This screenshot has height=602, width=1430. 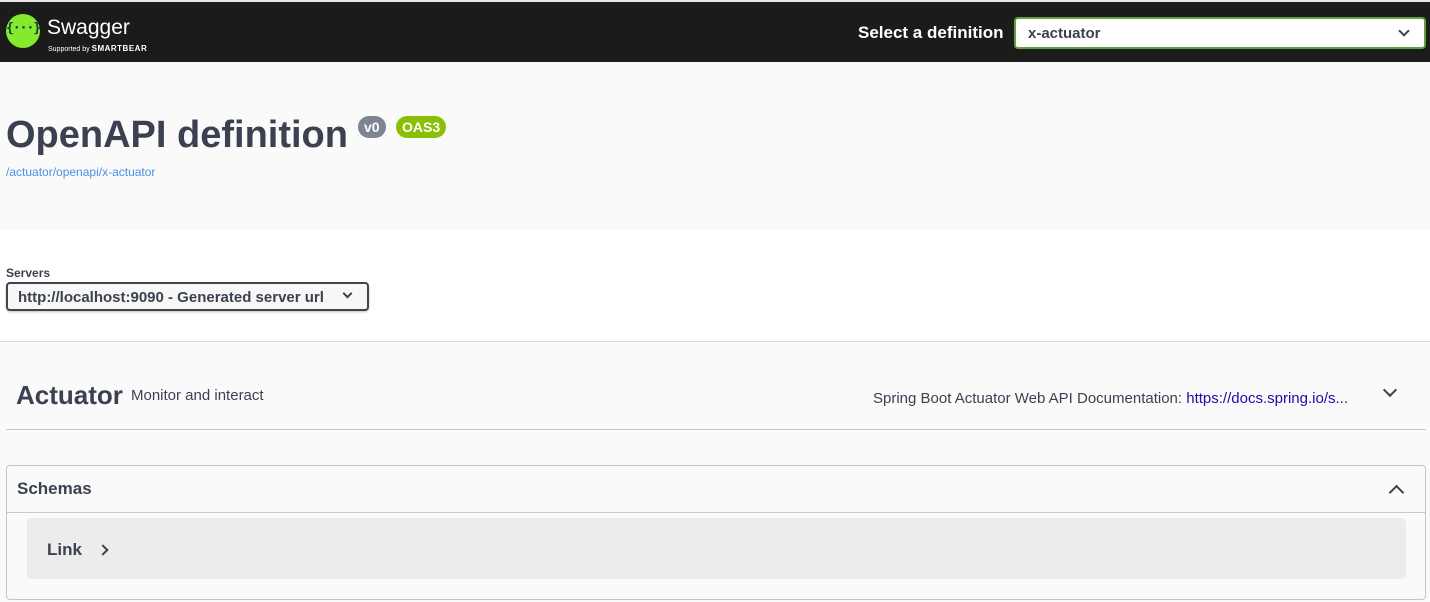 I want to click on divider, so click(x=716, y=429).